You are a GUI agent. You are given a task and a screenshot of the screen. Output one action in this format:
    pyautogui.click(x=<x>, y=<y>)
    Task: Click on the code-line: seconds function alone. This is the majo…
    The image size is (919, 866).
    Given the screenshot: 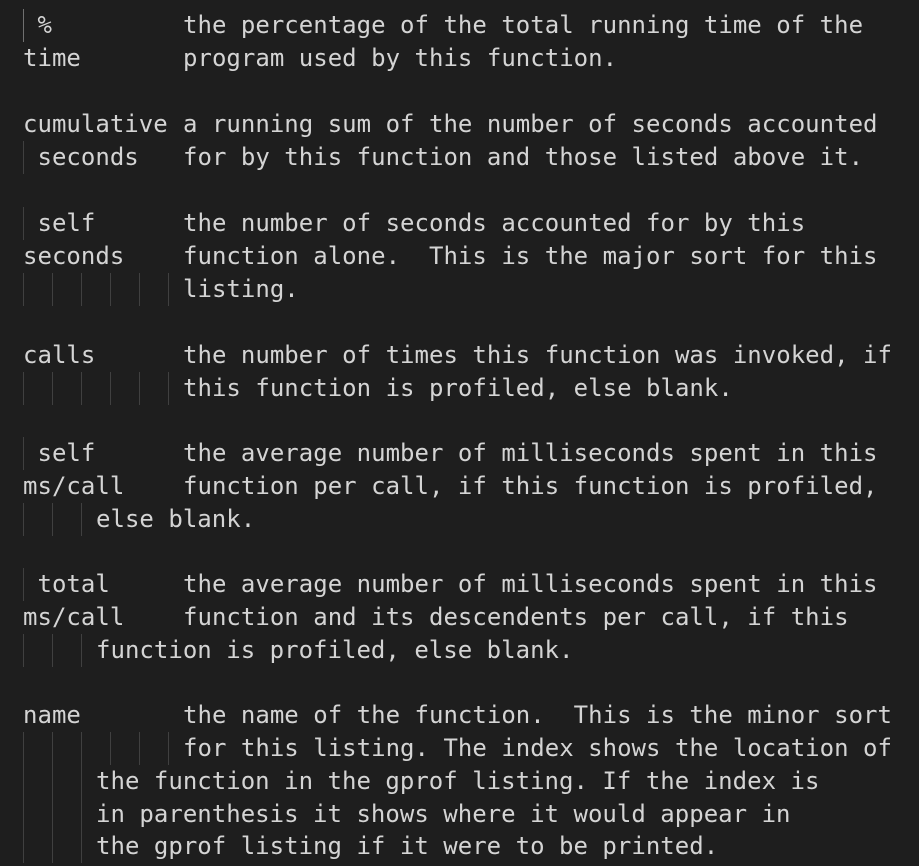 What is the action you would take?
    pyautogui.click(x=459, y=256)
    